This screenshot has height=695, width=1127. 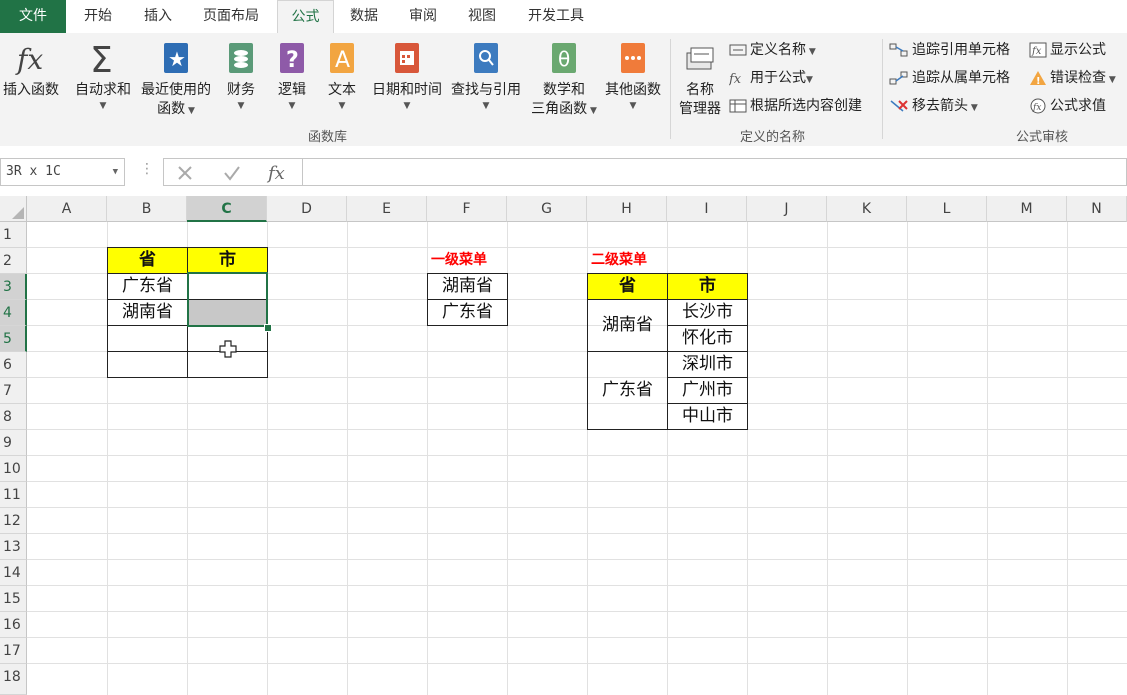 What do you see at coordinates (241, 75) in the screenshot?
I see `financial-button: 财务 ▼` at bounding box center [241, 75].